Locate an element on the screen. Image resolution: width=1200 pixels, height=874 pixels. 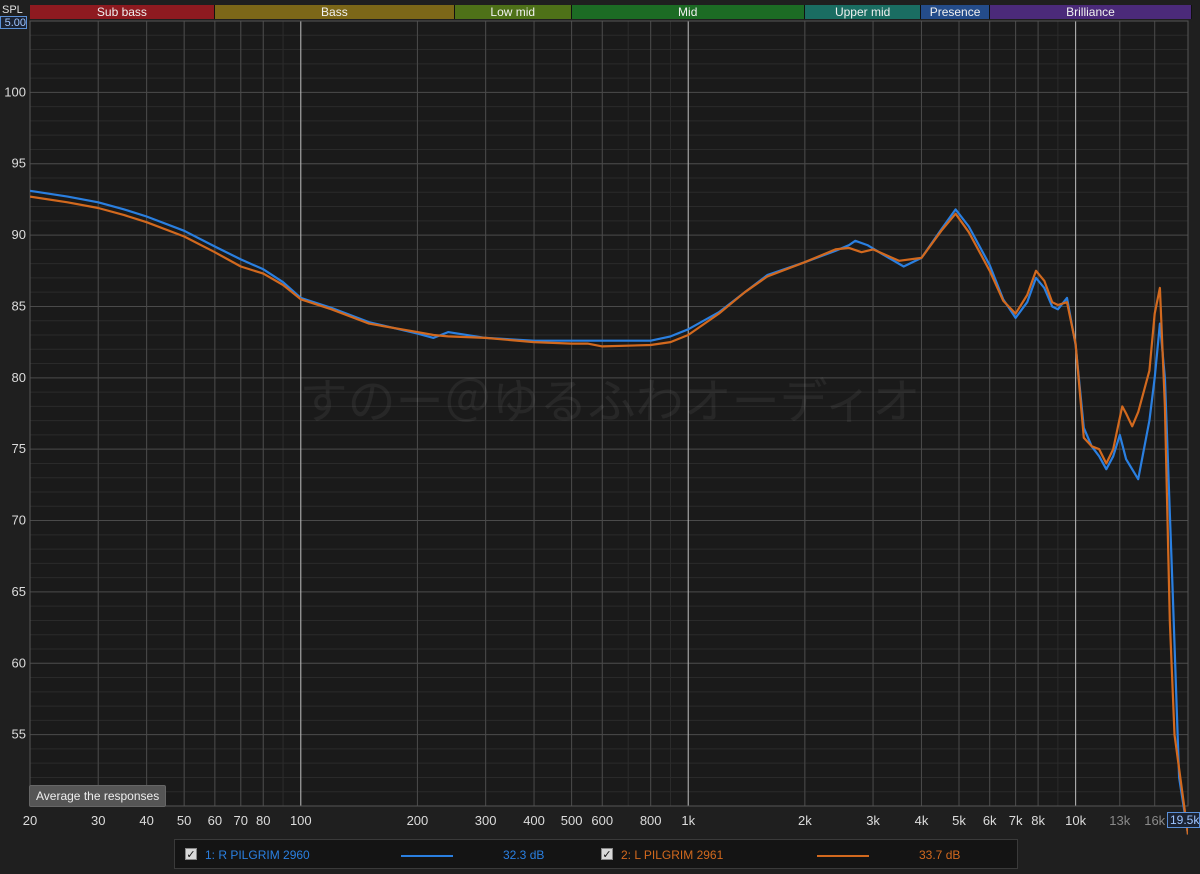
x-tick-label: 20 is located at coordinates (30, 820).